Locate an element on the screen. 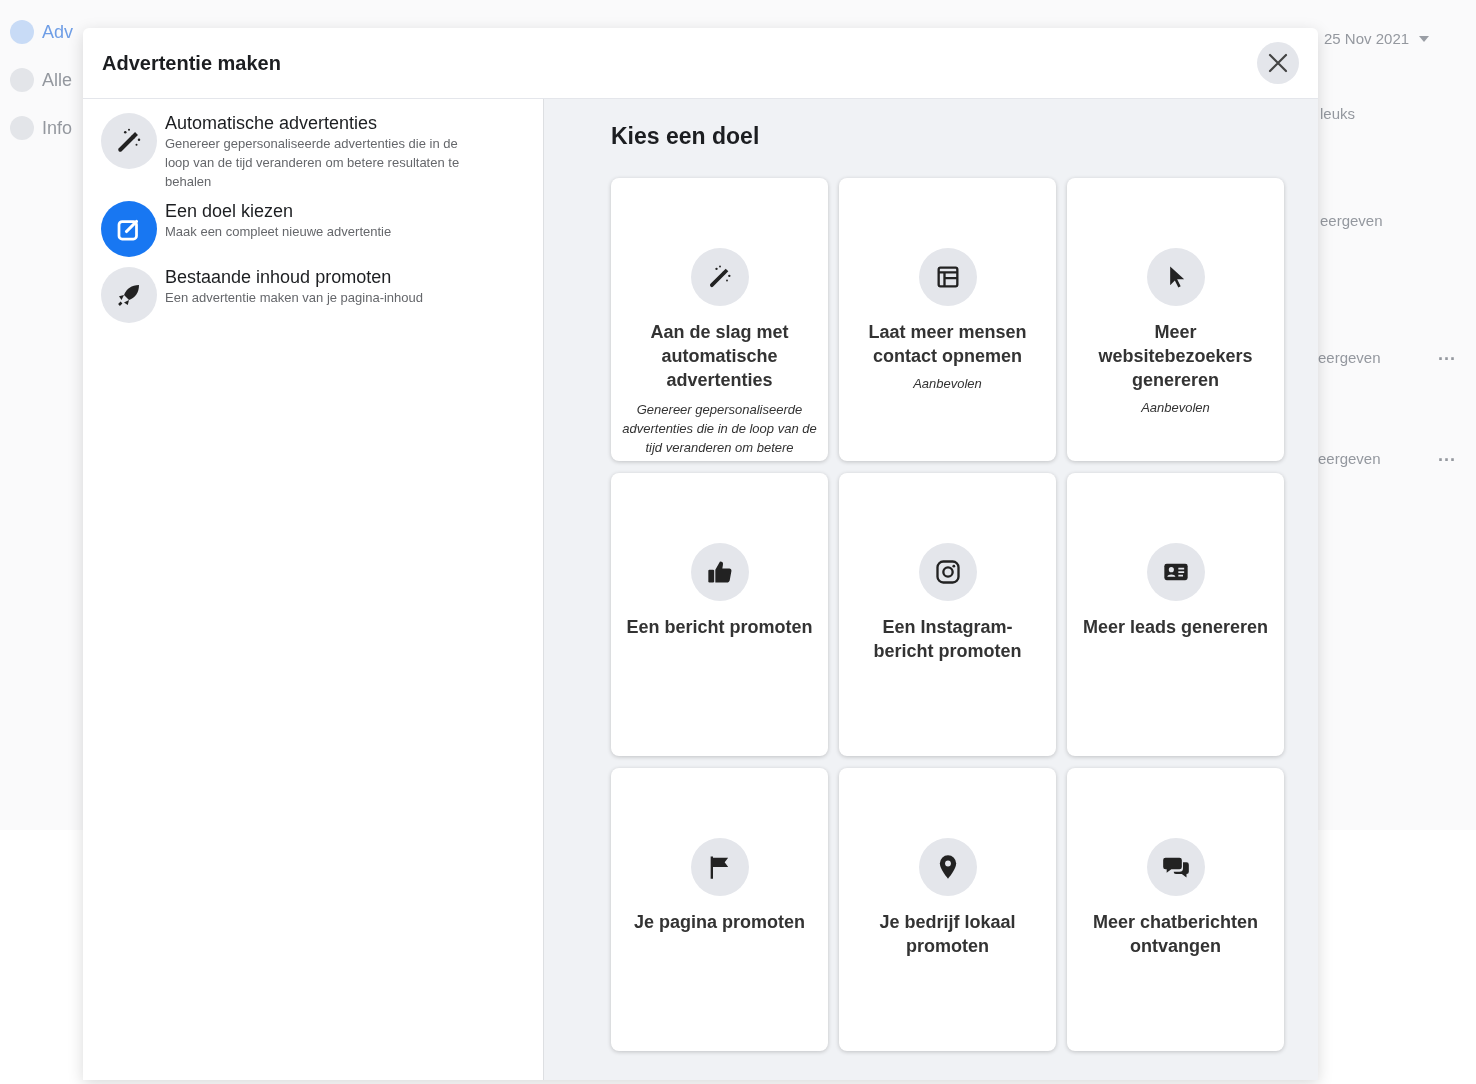 This screenshot has height=1084, width=1476. goal-card: Aan de slag met automatische advertenties Genereer gepersonaliseerde advertenties die in de loop van de tijd veranderen om betere is located at coordinates (719, 319).